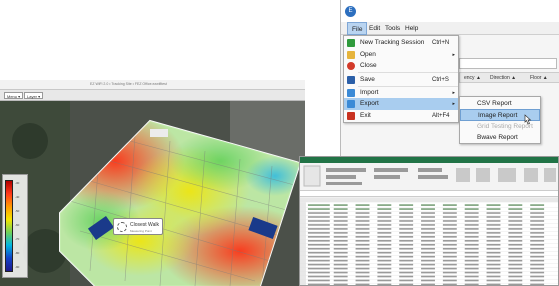 This screenshot has height=286, width=559. I want to click on legend-tick: -70, so click(17, 239).